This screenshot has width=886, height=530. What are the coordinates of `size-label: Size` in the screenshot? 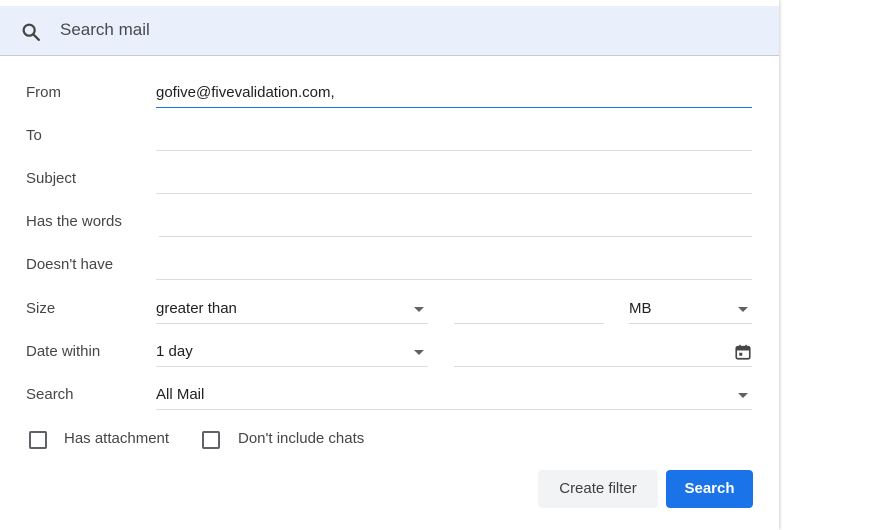 It's located at (41, 308).